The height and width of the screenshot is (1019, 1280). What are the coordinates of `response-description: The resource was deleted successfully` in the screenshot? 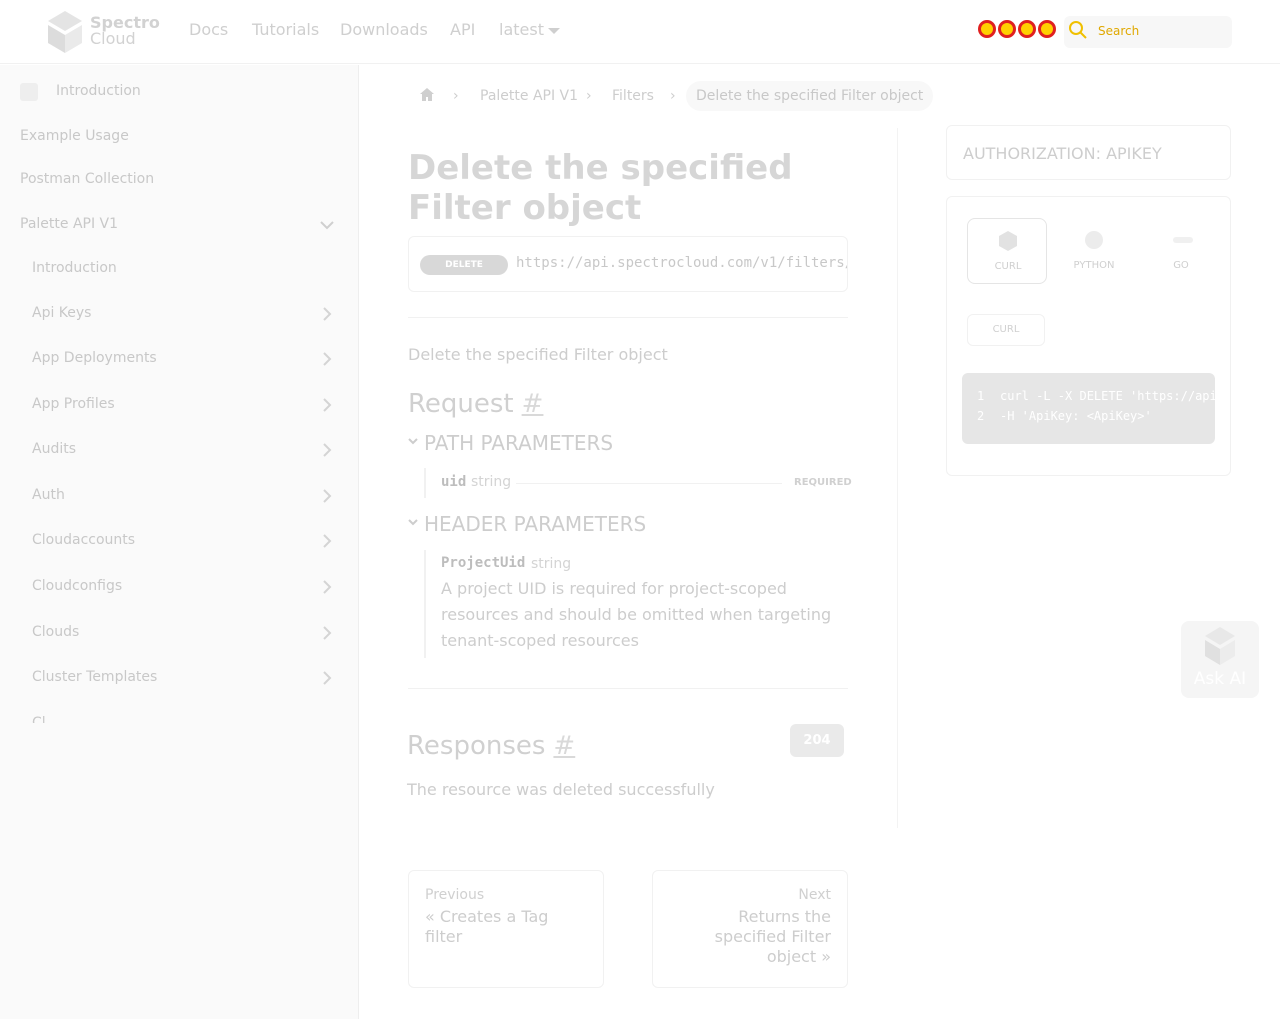 It's located at (561, 789).